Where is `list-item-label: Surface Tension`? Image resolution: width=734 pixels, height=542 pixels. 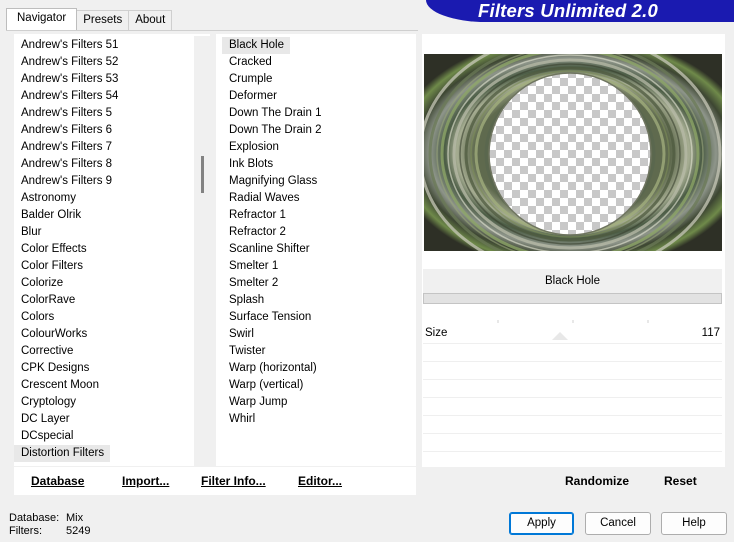
list-item-label: Surface Tension is located at coordinates (270, 317).